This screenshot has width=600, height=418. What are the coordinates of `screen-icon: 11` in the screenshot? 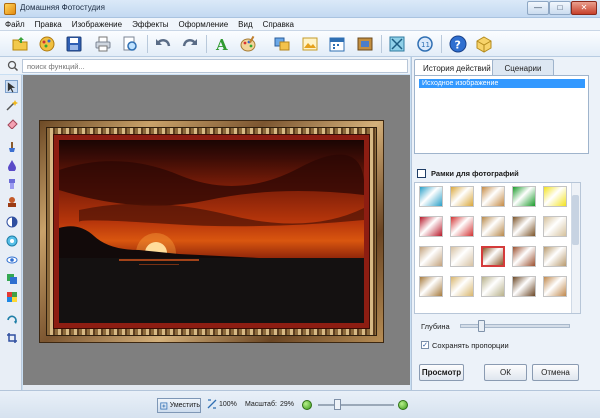 It's located at (425, 44).